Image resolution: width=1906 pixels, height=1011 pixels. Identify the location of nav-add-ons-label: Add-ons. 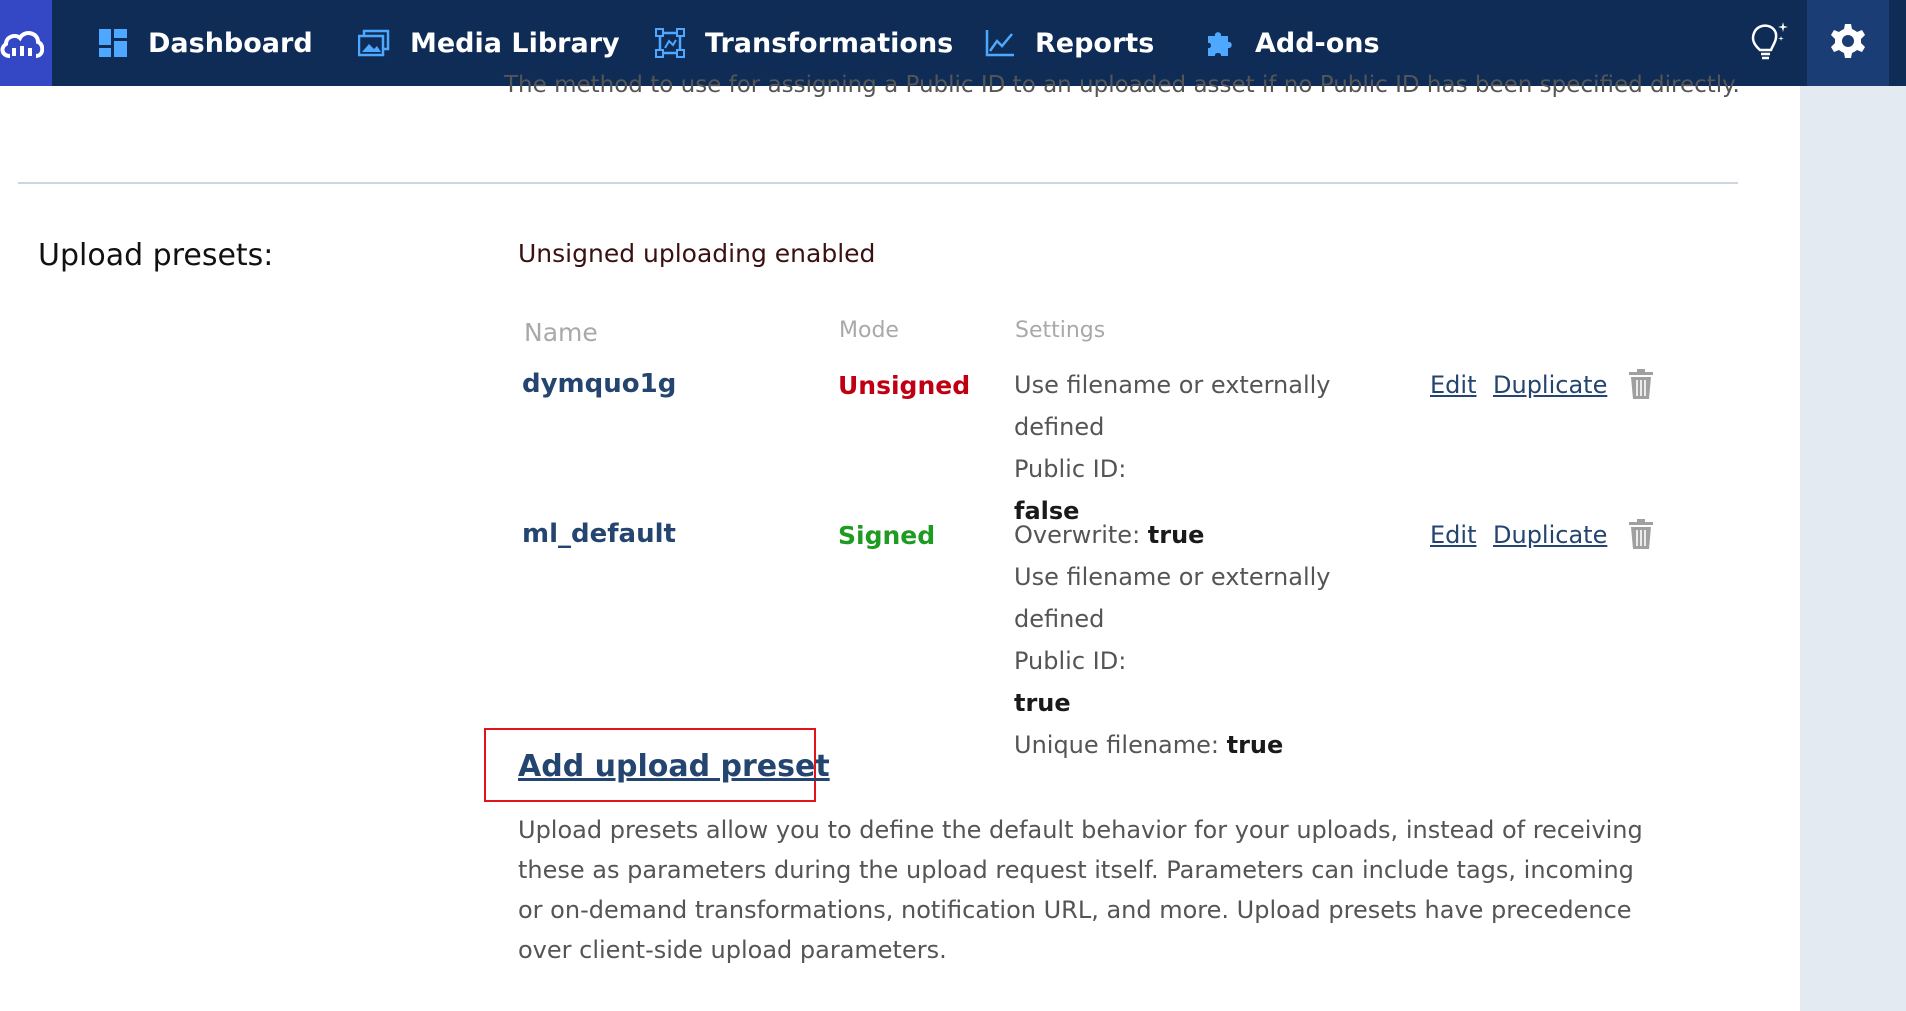
(1317, 43).